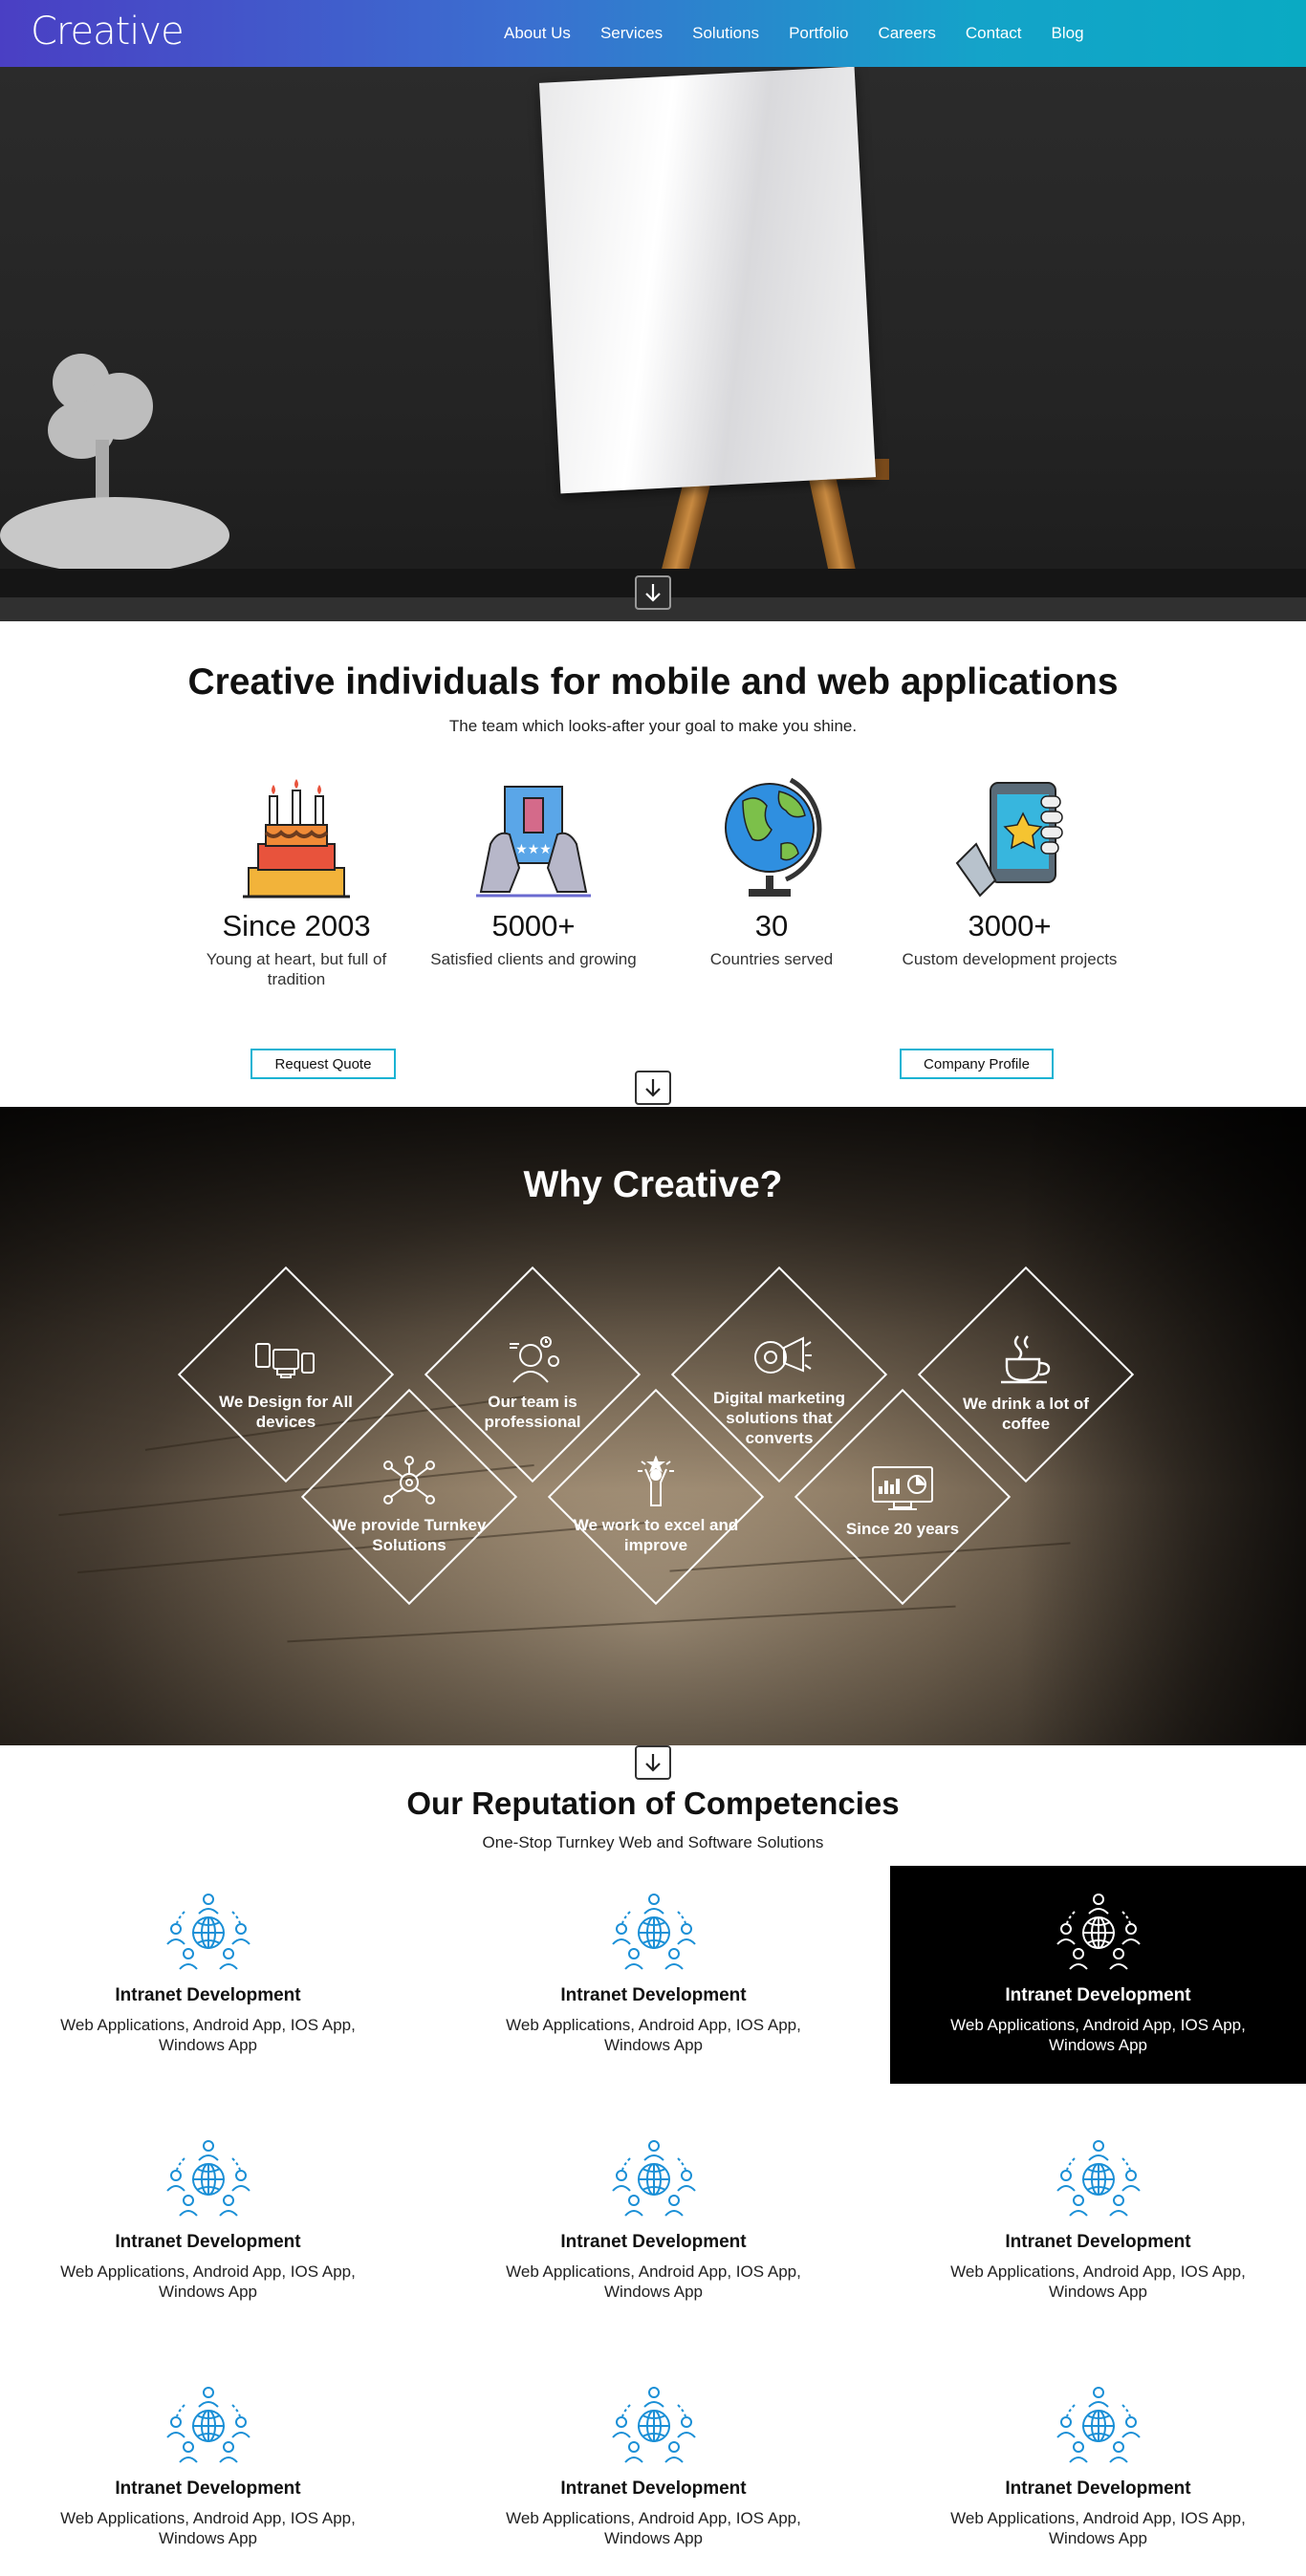  Describe the element at coordinates (819, 33) in the screenshot. I see `nav-portfolio: Portfolio` at that location.